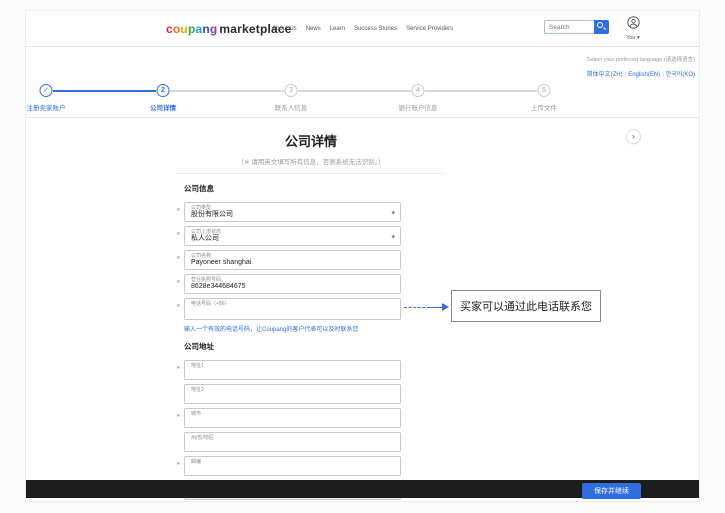  Describe the element at coordinates (418, 108) in the screenshot. I see `step-4-label: 银行账户信息` at that location.